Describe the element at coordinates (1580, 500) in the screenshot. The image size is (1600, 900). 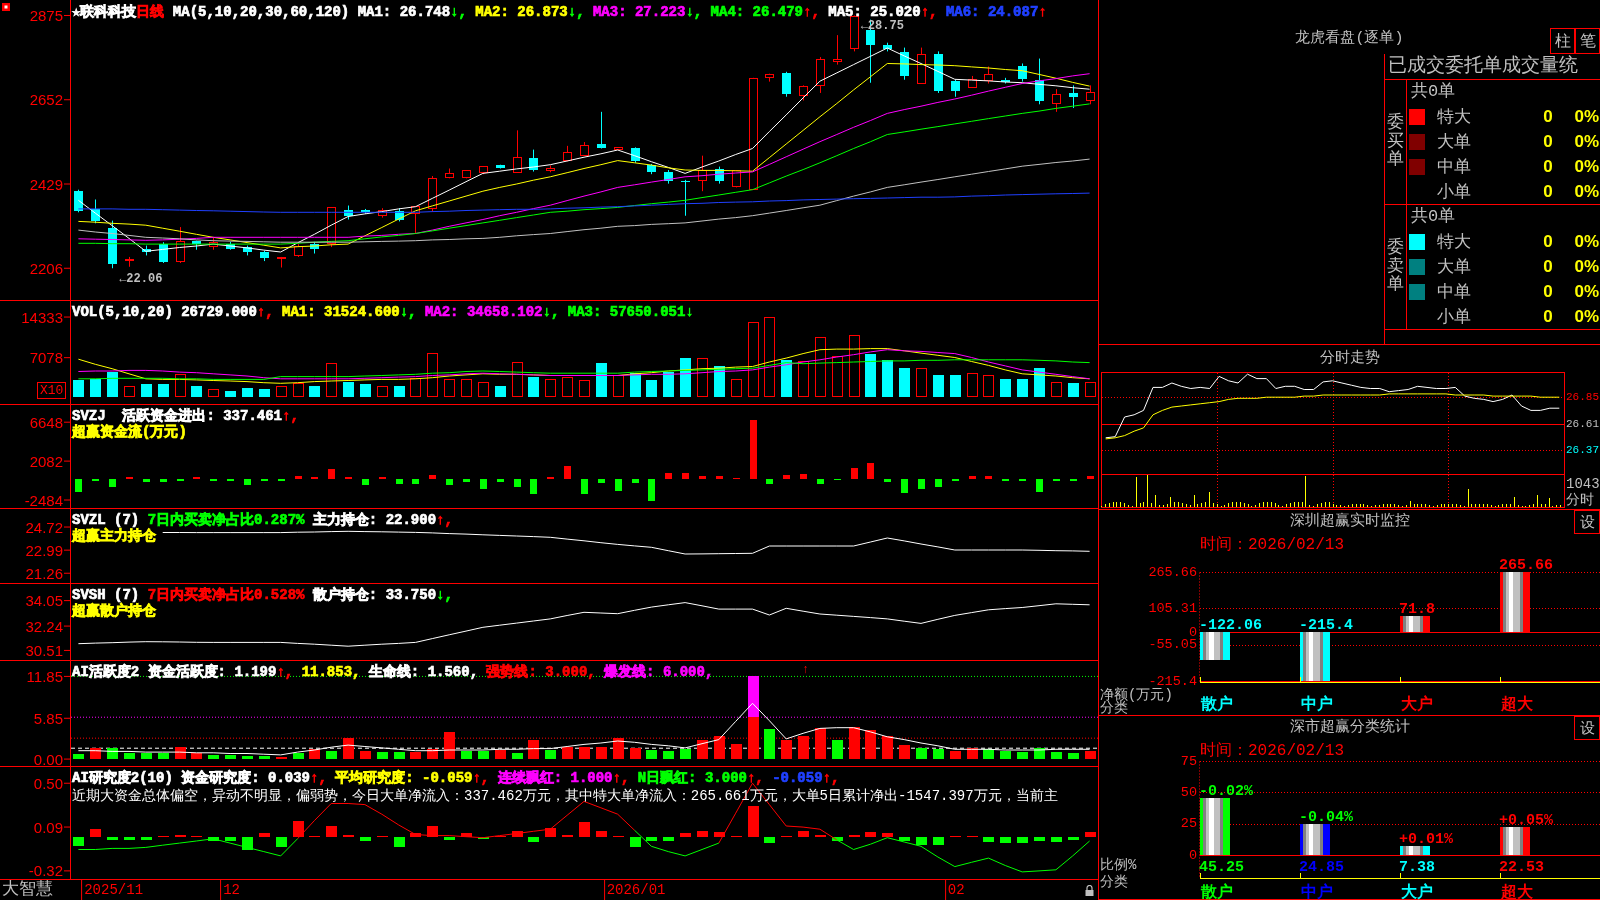
I see `axis-caption: 分时` at that location.